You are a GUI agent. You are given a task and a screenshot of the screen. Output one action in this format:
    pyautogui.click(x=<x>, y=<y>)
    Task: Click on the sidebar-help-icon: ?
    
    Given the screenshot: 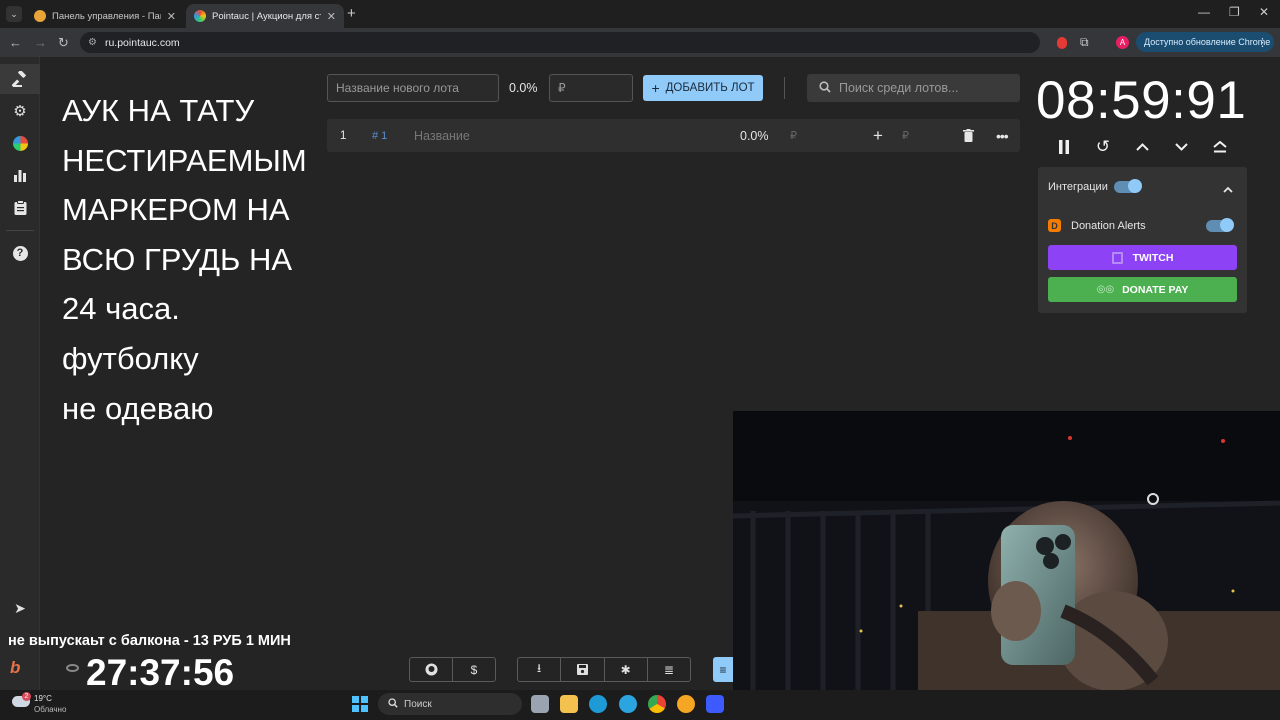 What is the action you would take?
    pyautogui.click(x=20, y=253)
    